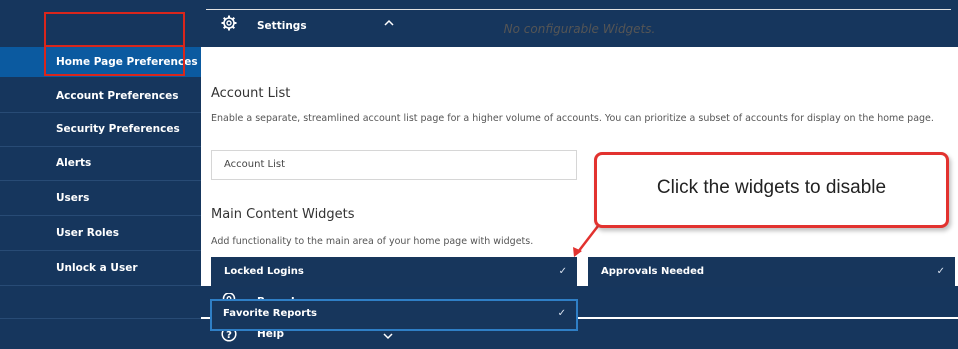  What do you see at coordinates (100, 197) in the screenshot?
I see `sidebar-item-users: Users` at bounding box center [100, 197].